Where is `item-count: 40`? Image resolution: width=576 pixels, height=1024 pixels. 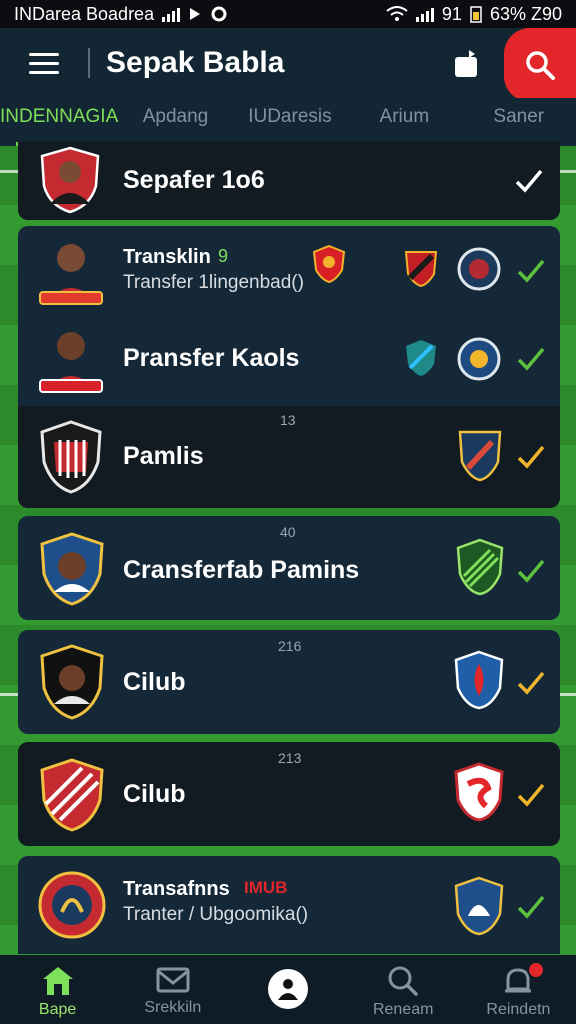 item-count: 40 is located at coordinates (288, 532).